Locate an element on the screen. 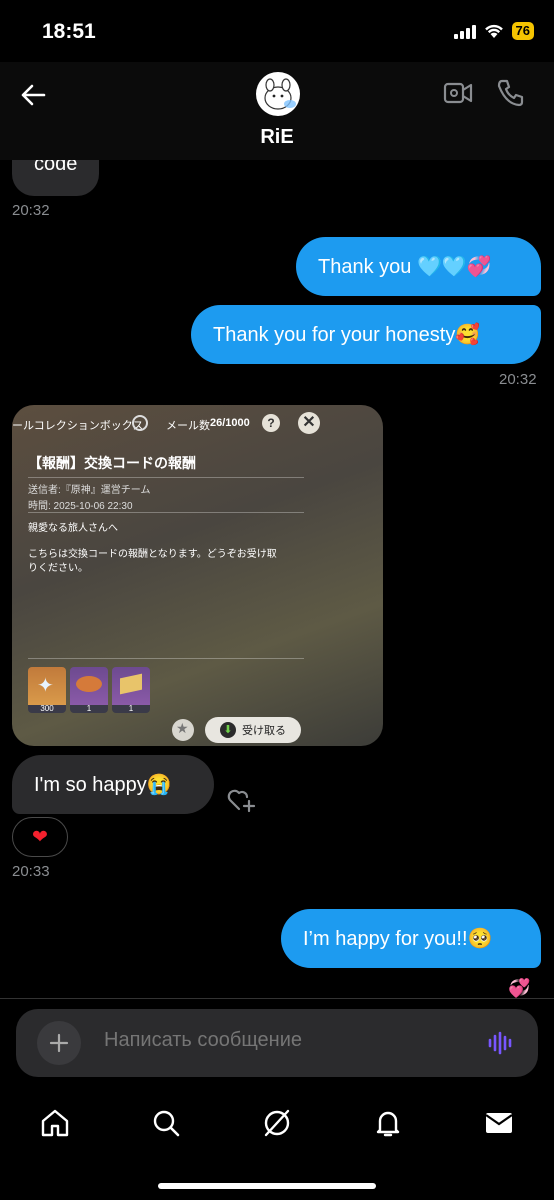 The image size is (554, 1200). tab-messages is located at coordinates (499, 1123).